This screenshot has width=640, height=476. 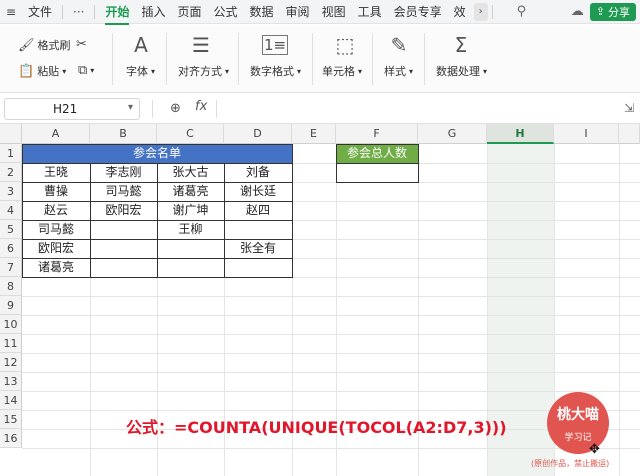 What do you see at coordinates (480, 11) in the screenshot?
I see `chevron-right-icon: ›` at bounding box center [480, 11].